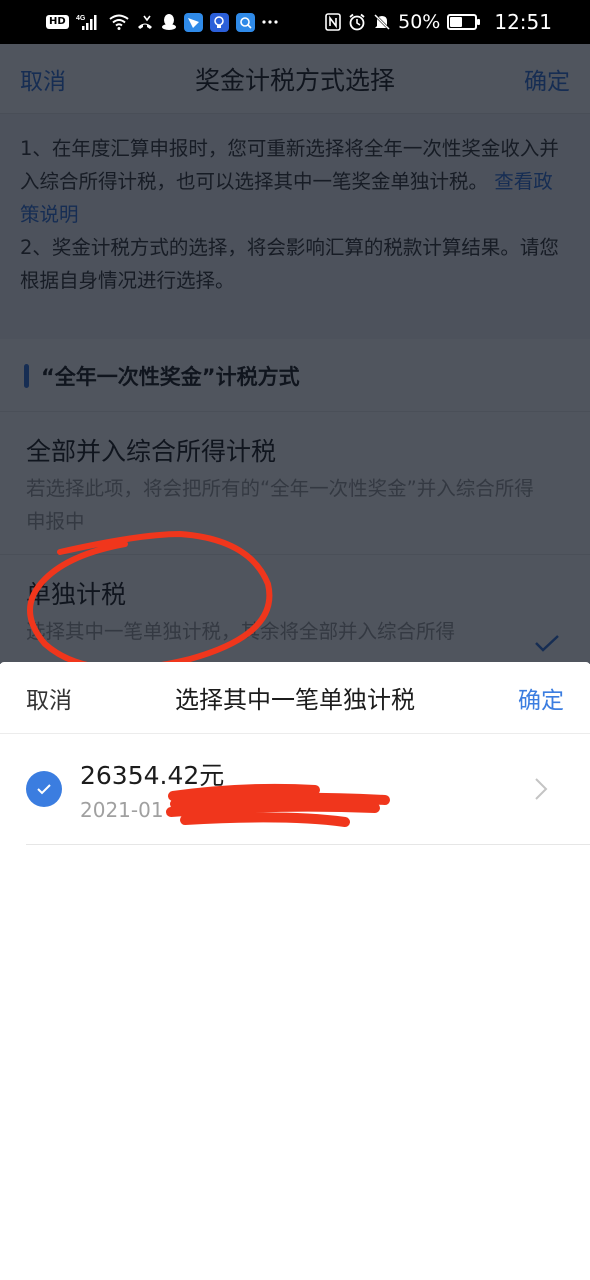 The height and width of the screenshot is (1280, 590). I want to click on signal-4g-icon: 4G, so click(89, 22).